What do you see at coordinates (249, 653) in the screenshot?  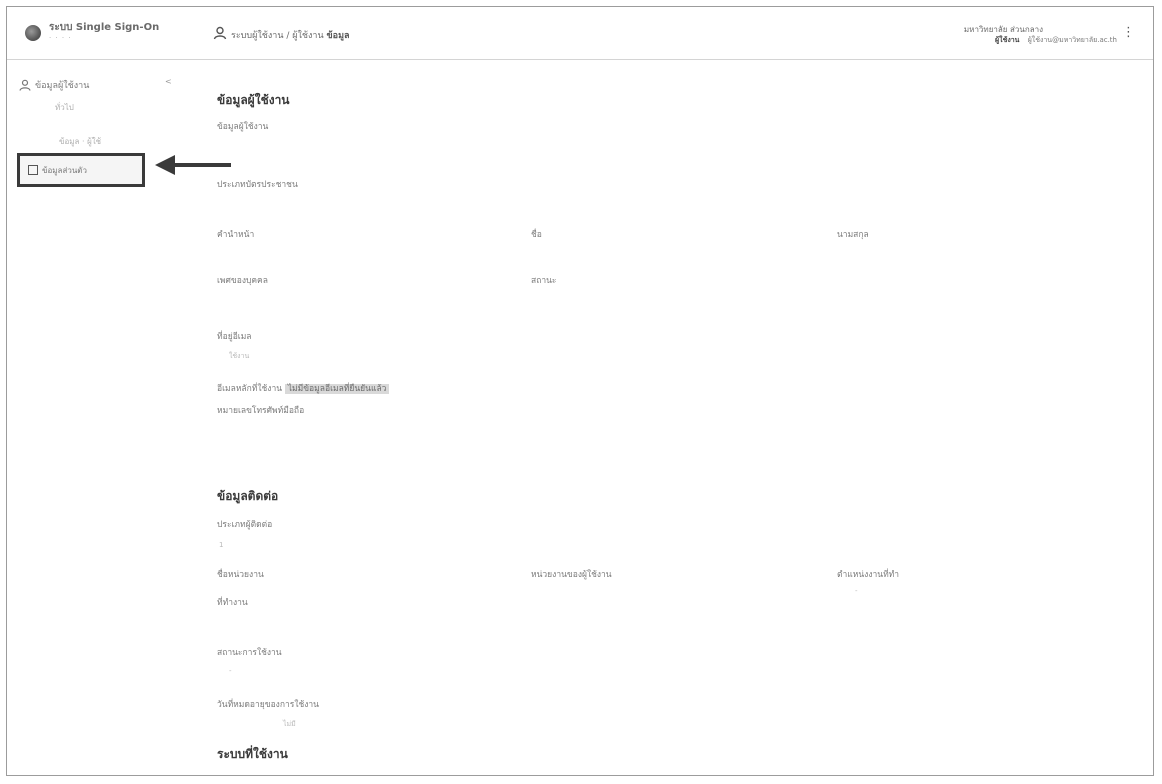 I see `work-status-label: สถานะการใช้งาน` at bounding box center [249, 653].